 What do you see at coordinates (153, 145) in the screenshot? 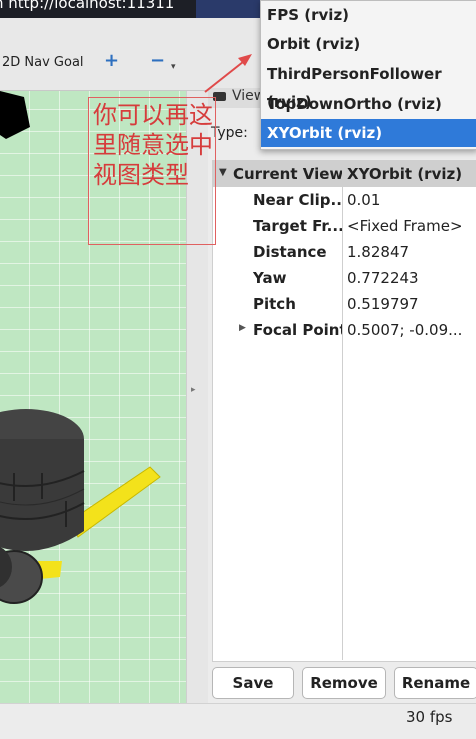
I see `annotation-text: 你可以再这里随意选中视图类型` at bounding box center [153, 145].